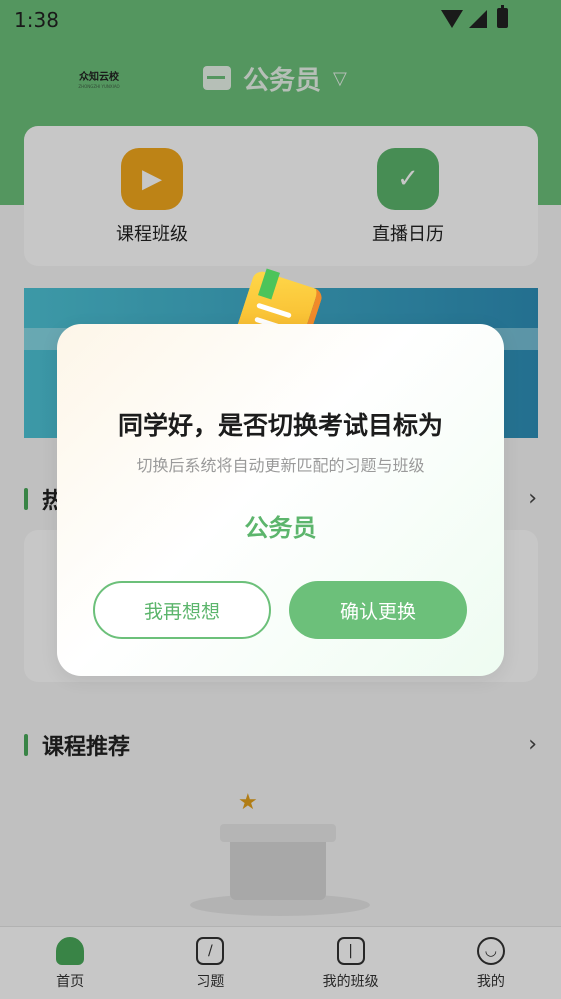  I want to click on dialog-goal: 公务员, so click(280, 528).